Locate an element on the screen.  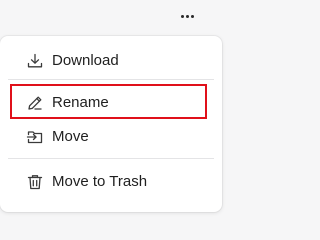
menu-item-move: Move is located at coordinates (111, 137).